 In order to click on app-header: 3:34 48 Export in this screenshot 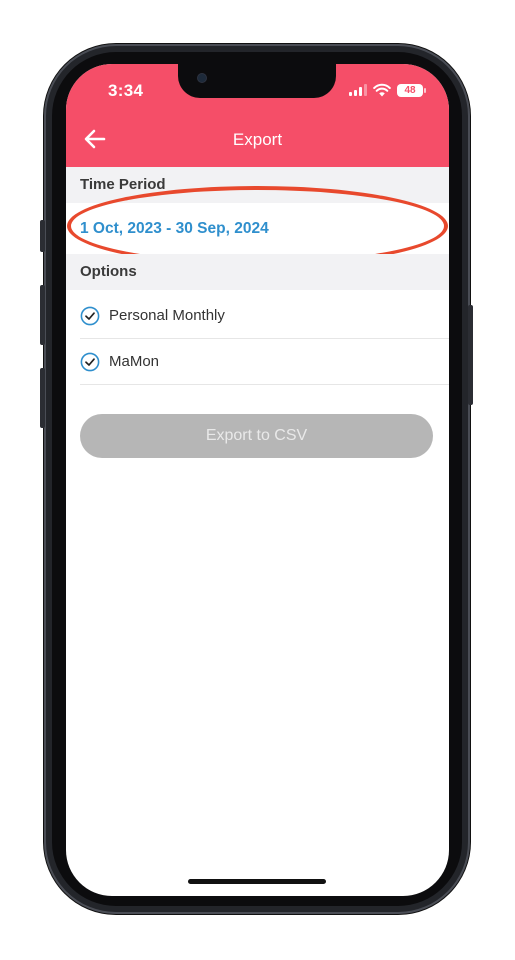, I will do `click(257, 115)`.